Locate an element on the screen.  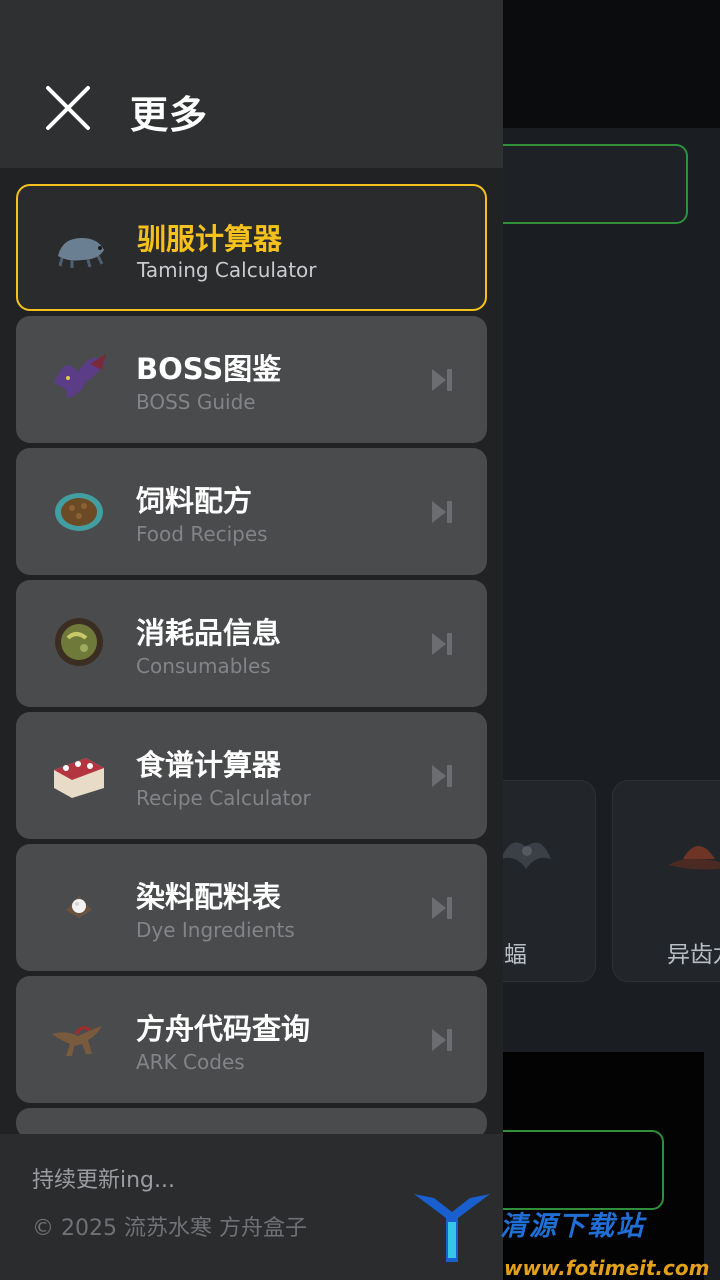
menu-item-title: 染料配料表 is located at coordinates (209, 897).